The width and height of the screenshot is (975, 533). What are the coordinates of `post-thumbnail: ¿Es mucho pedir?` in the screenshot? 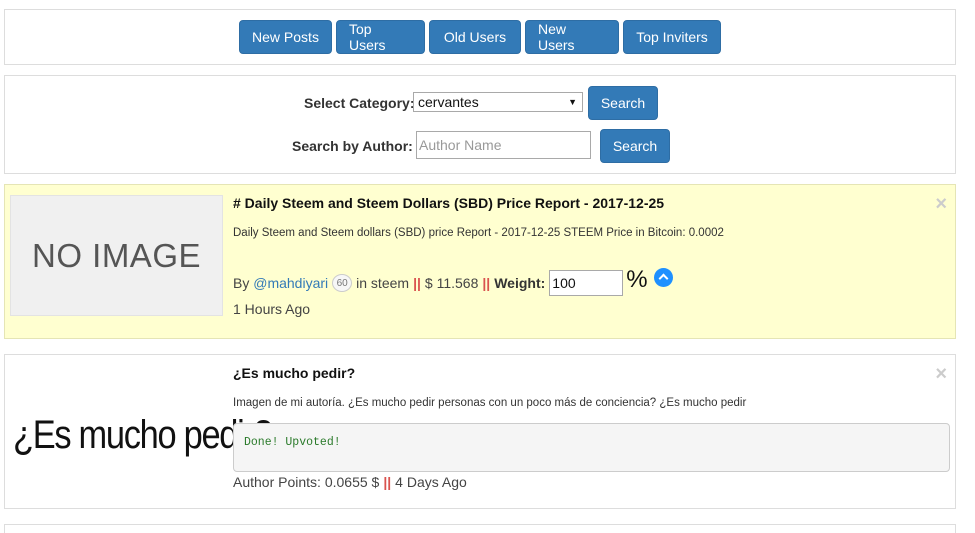 It's located at (143, 435).